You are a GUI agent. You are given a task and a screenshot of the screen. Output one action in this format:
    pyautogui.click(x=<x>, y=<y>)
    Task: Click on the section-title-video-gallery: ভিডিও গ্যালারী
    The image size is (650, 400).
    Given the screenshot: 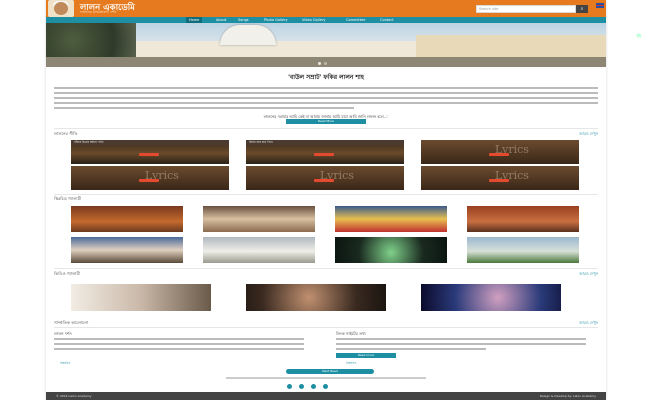 What is the action you would take?
    pyautogui.click(x=67, y=273)
    